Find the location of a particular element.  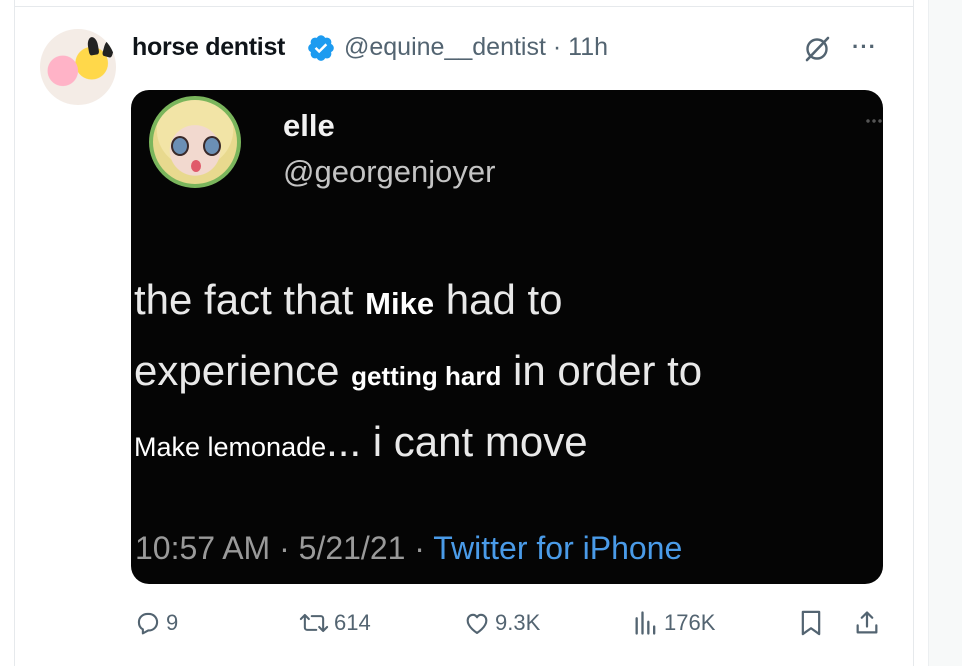

embedded-text-line-1: the fact that Mike had to is located at coordinates (348, 300).